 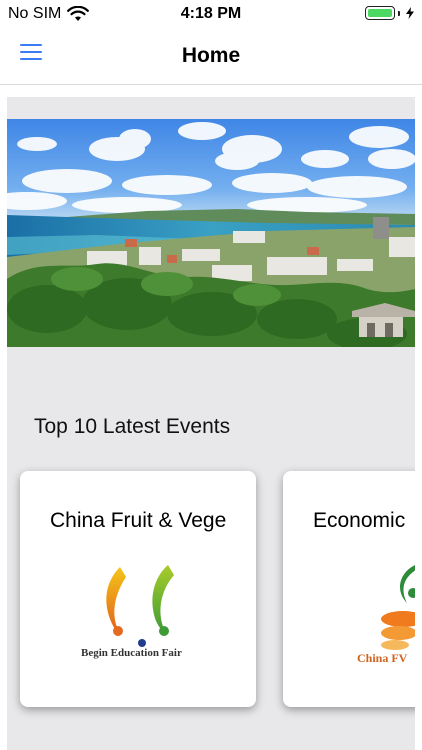 I want to click on battery-group, so click(x=389, y=13).